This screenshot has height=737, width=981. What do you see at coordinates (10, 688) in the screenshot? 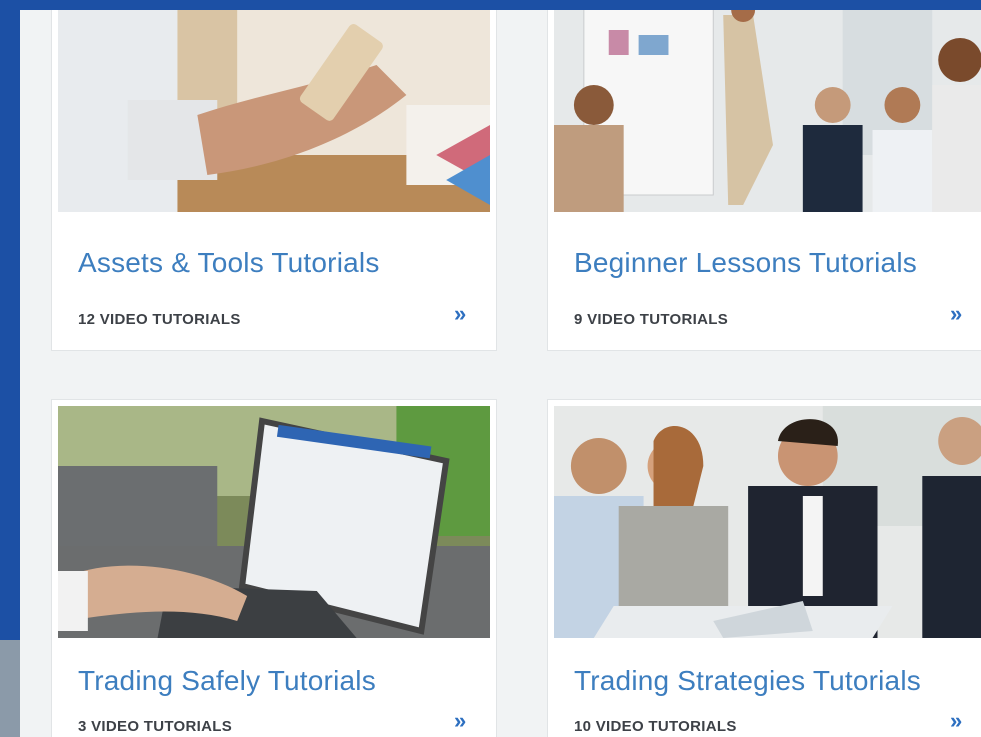
I see `bottom-band` at bounding box center [10, 688].